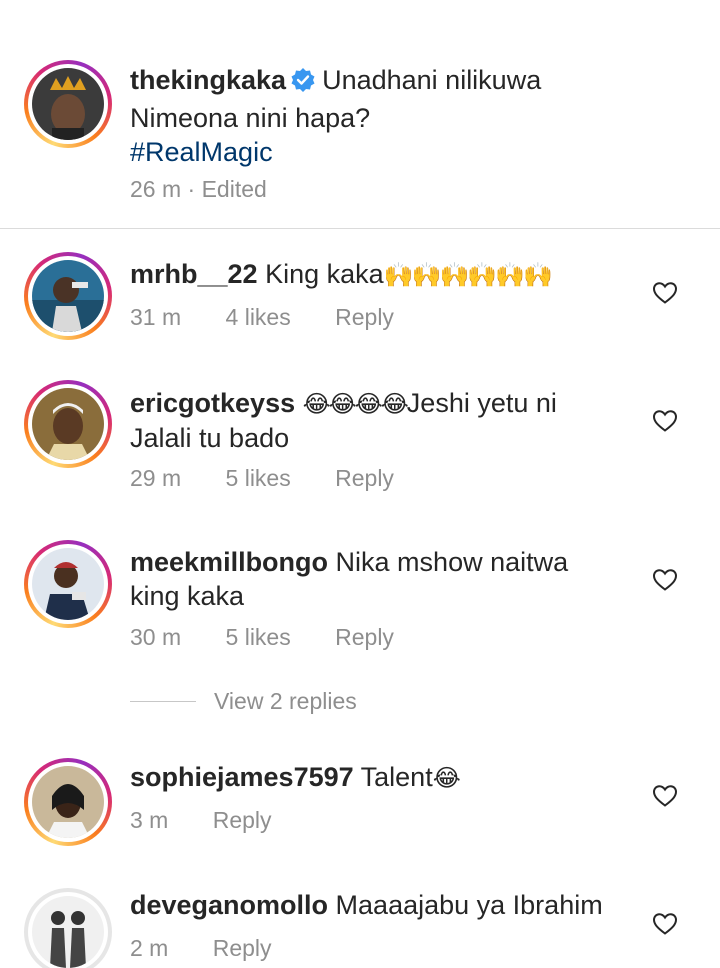 The height and width of the screenshot is (968, 720). What do you see at coordinates (324, 274) in the screenshot?
I see `comment-text: King kaka` at bounding box center [324, 274].